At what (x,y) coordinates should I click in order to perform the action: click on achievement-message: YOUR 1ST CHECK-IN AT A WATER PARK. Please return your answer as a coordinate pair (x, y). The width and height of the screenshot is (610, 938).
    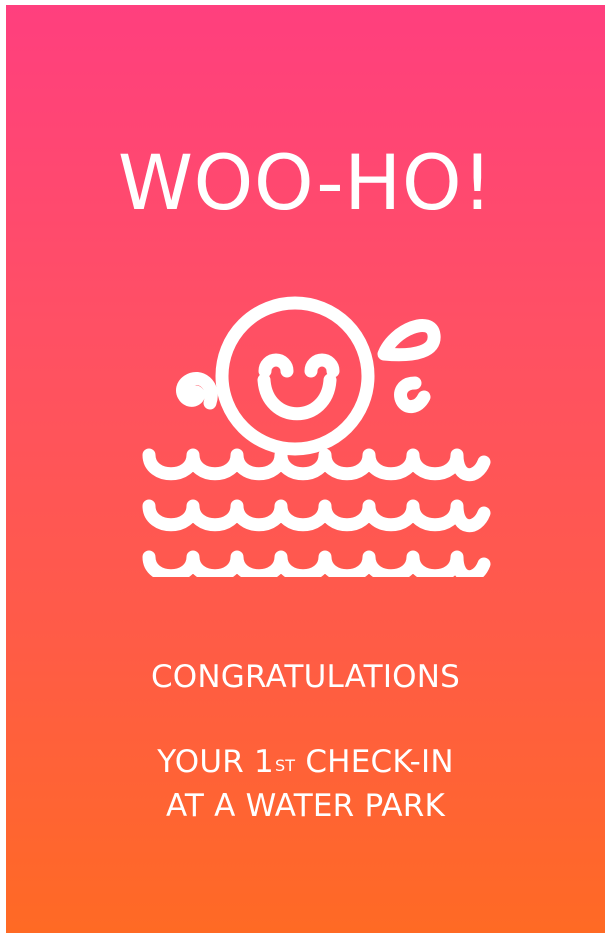
    Looking at the image, I should click on (305, 784).